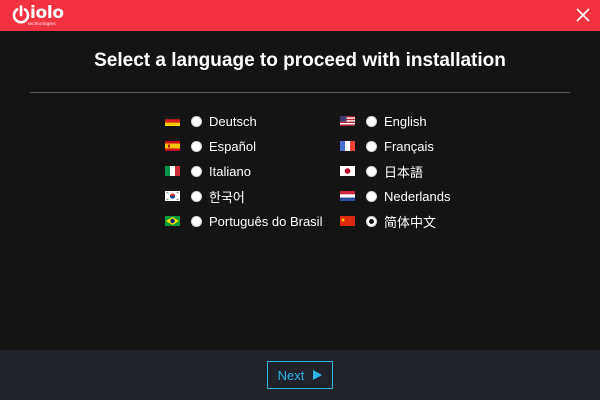 This screenshot has width=600, height=400. Describe the element at coordinates (47, 13) in the screenshot. I see `brand-name: iolo` at that location.